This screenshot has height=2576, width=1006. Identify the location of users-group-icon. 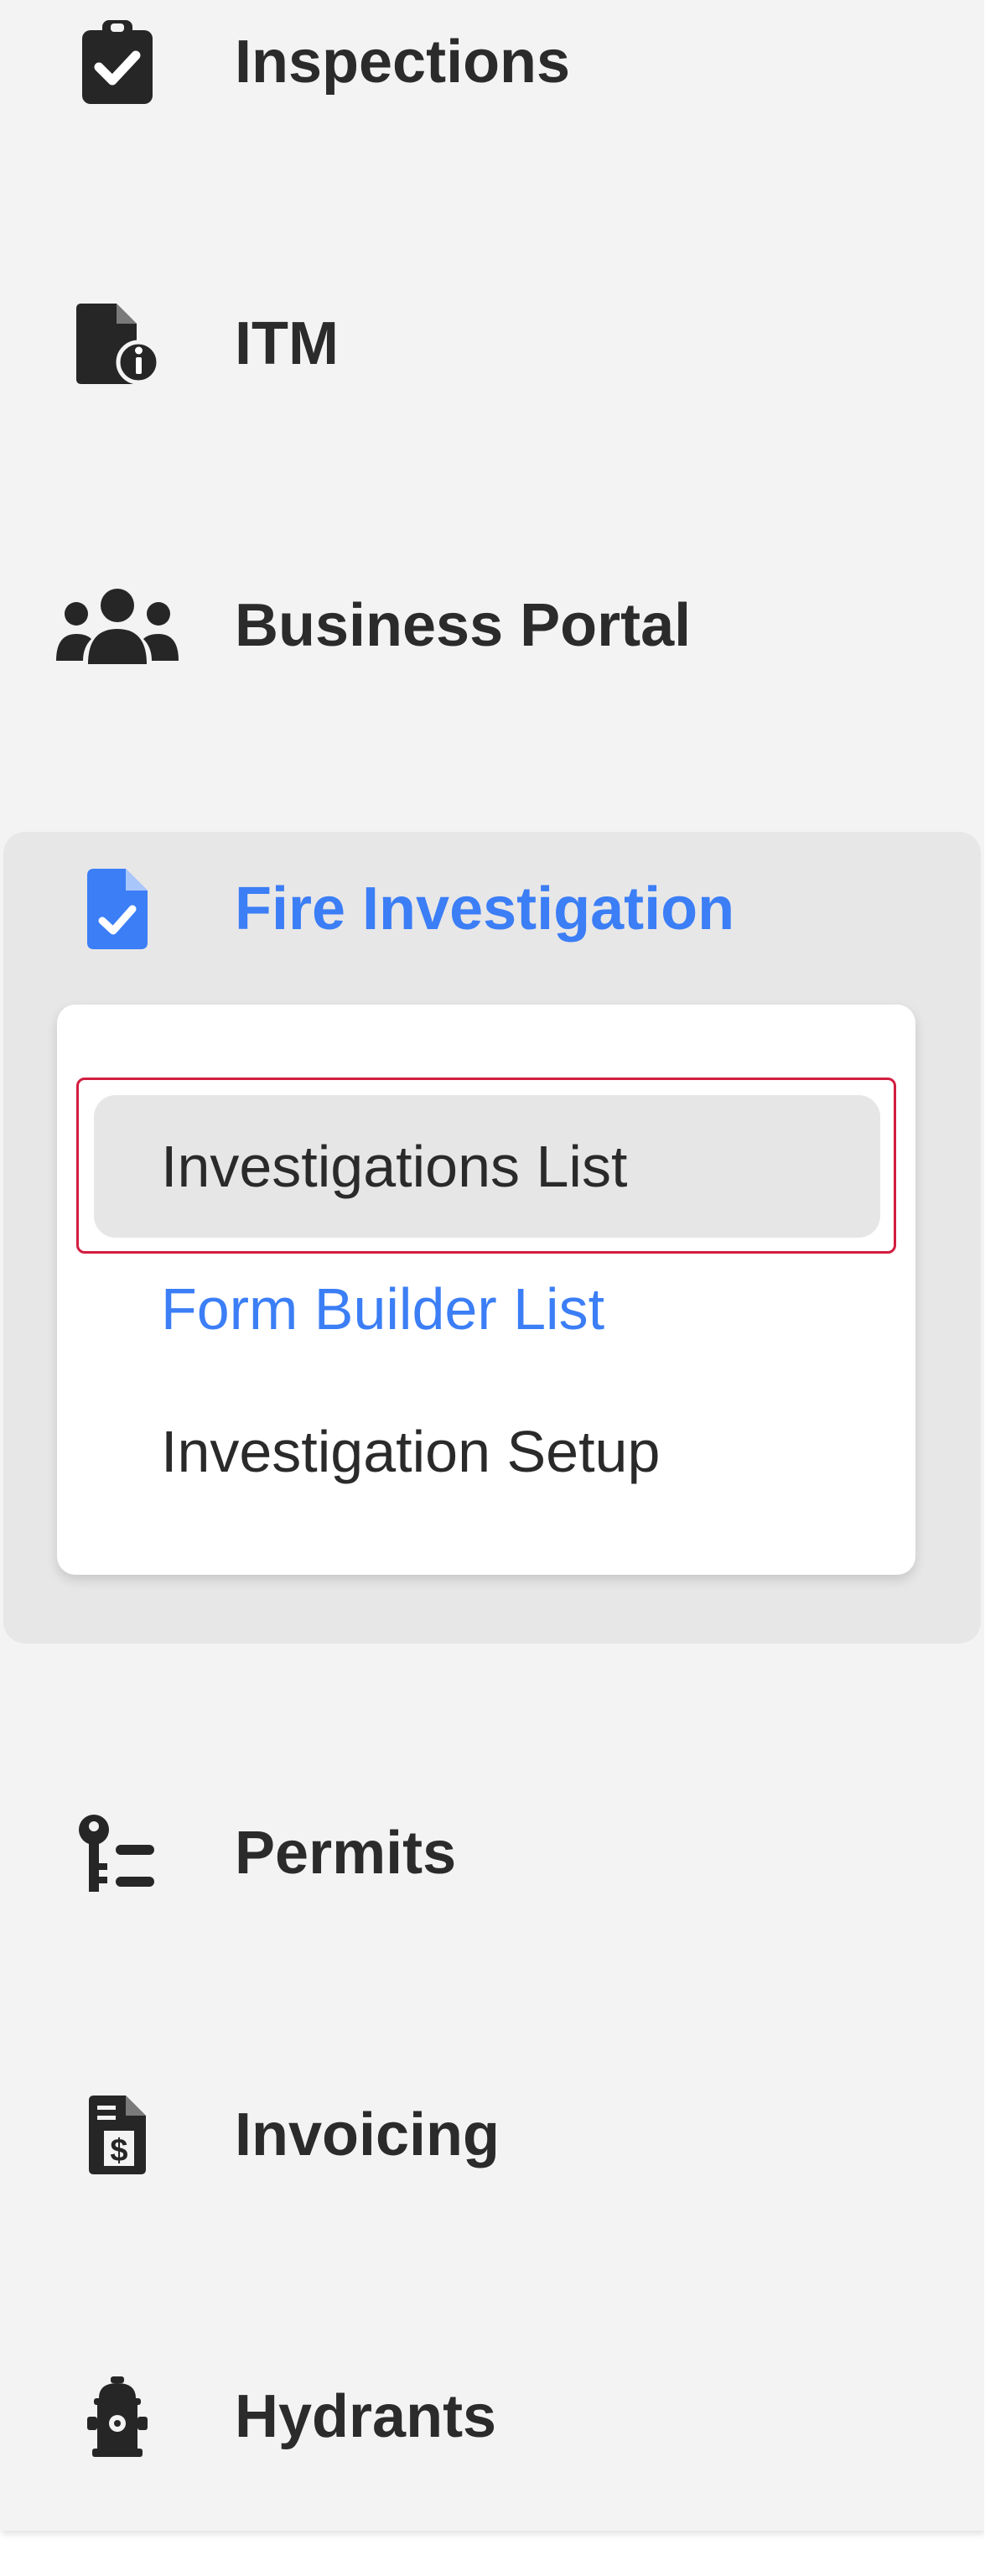
(117, 625).